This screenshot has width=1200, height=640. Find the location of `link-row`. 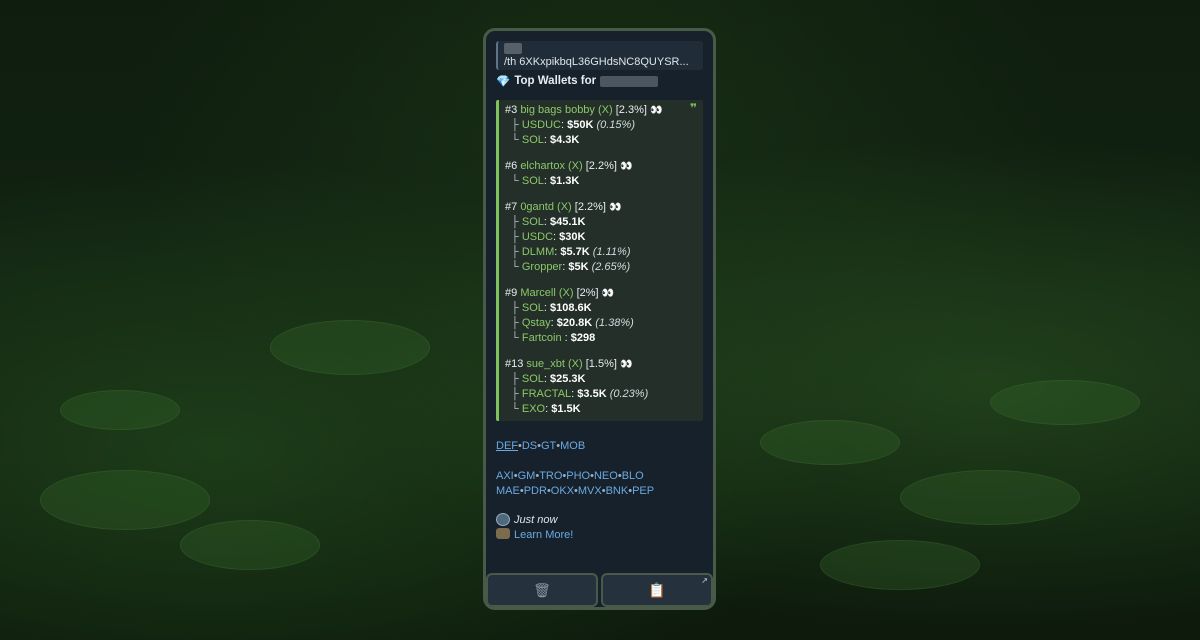

link-row is located at coordinates (599, 461).